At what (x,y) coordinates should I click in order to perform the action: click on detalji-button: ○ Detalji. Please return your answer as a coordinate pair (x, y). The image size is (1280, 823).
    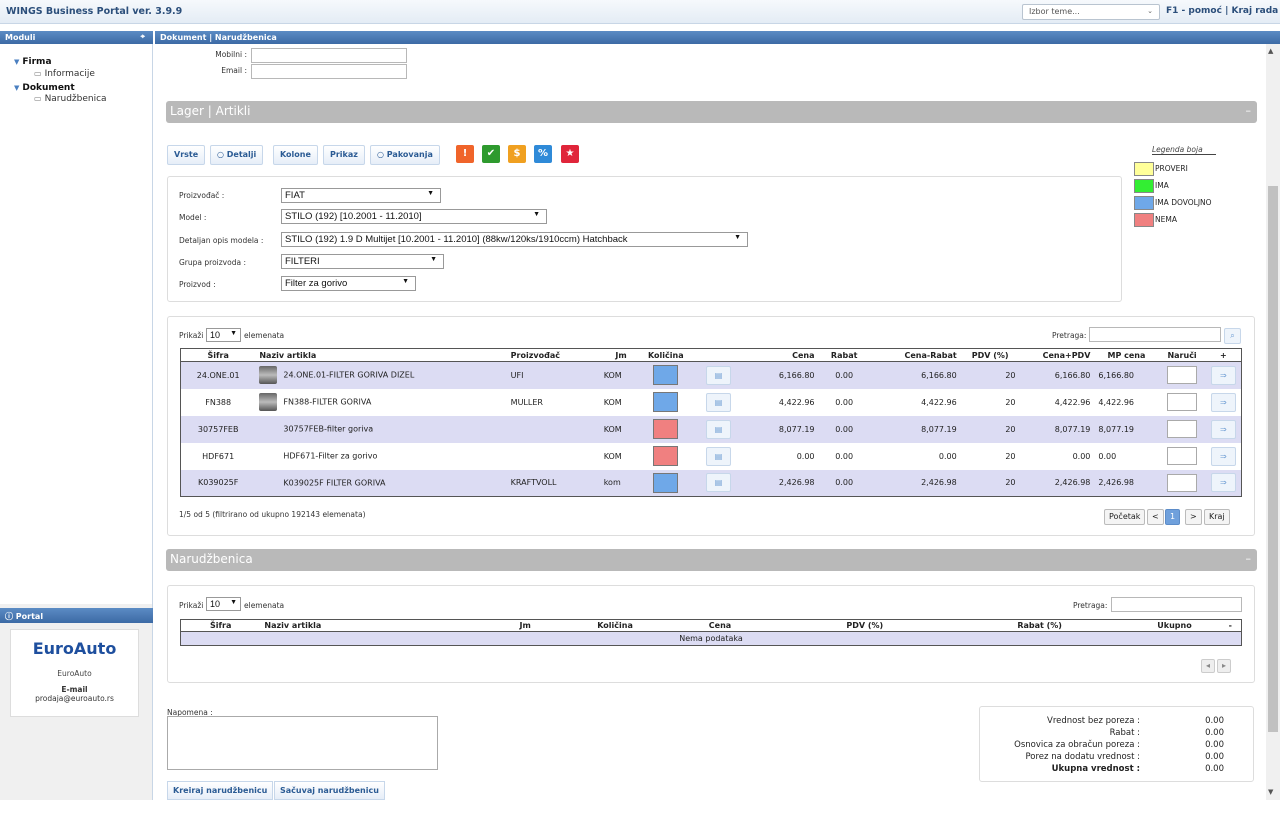
    Looking at the image, I should click on (237, 155).